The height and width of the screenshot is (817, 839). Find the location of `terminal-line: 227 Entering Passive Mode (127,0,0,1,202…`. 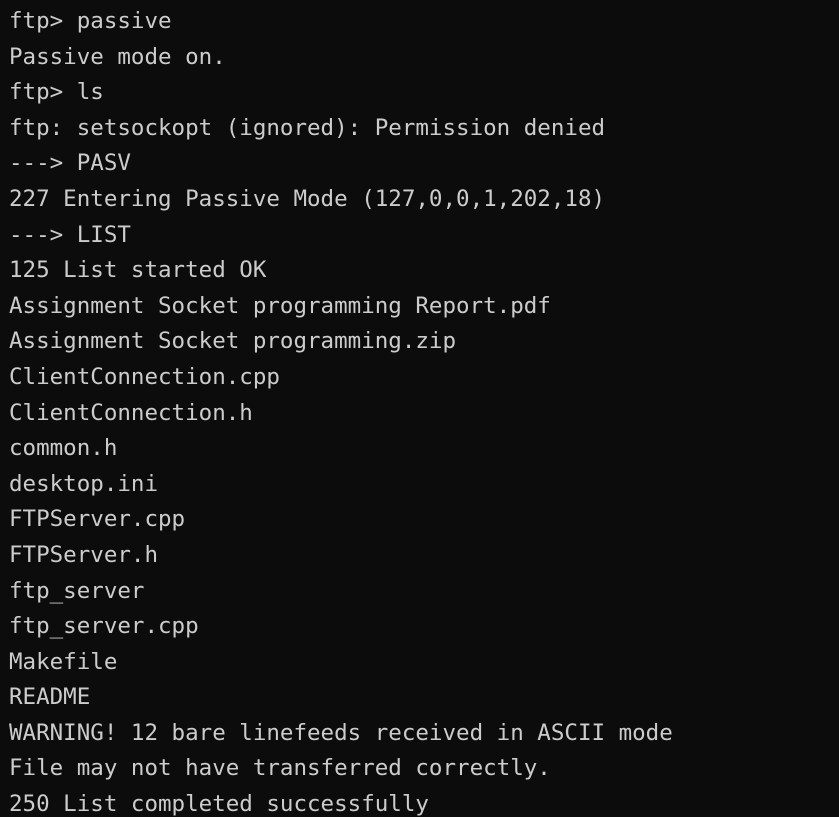

terminal-line: 227 Entering Passive Mode (127,0,0,1,202… is located at coordinates (307, 198).